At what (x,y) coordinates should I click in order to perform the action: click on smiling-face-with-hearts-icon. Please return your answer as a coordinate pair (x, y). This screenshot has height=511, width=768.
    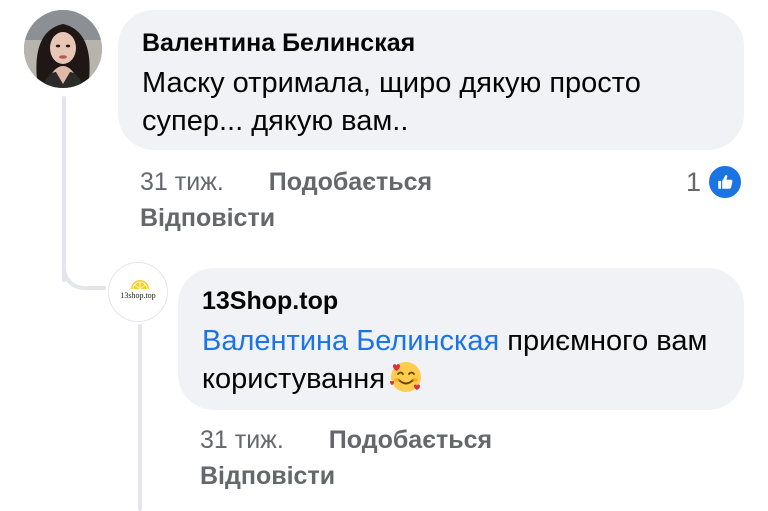
    Looking at the image, I should click on (406, 377).